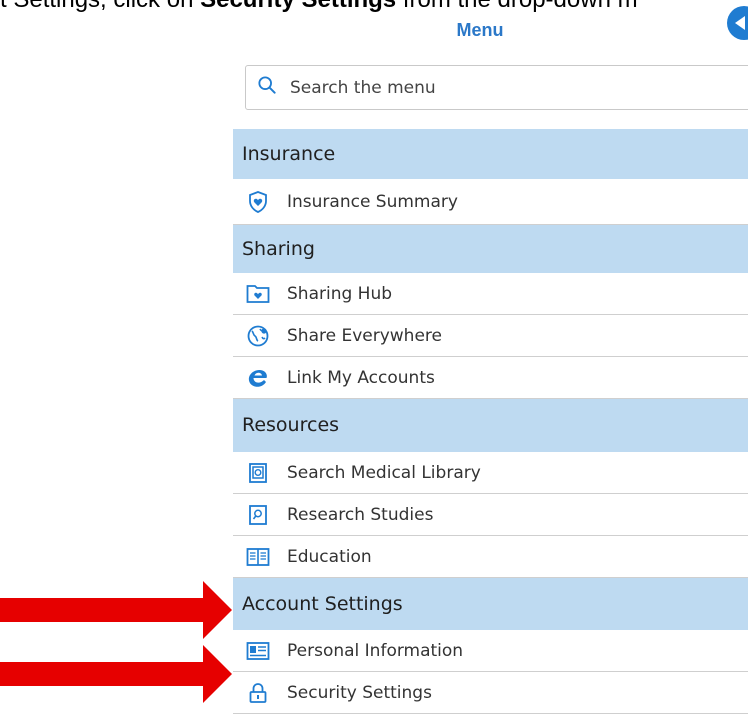  Describe the element at coordinates (258, 693) in the screenshot. I see `lock-icon` at that location.